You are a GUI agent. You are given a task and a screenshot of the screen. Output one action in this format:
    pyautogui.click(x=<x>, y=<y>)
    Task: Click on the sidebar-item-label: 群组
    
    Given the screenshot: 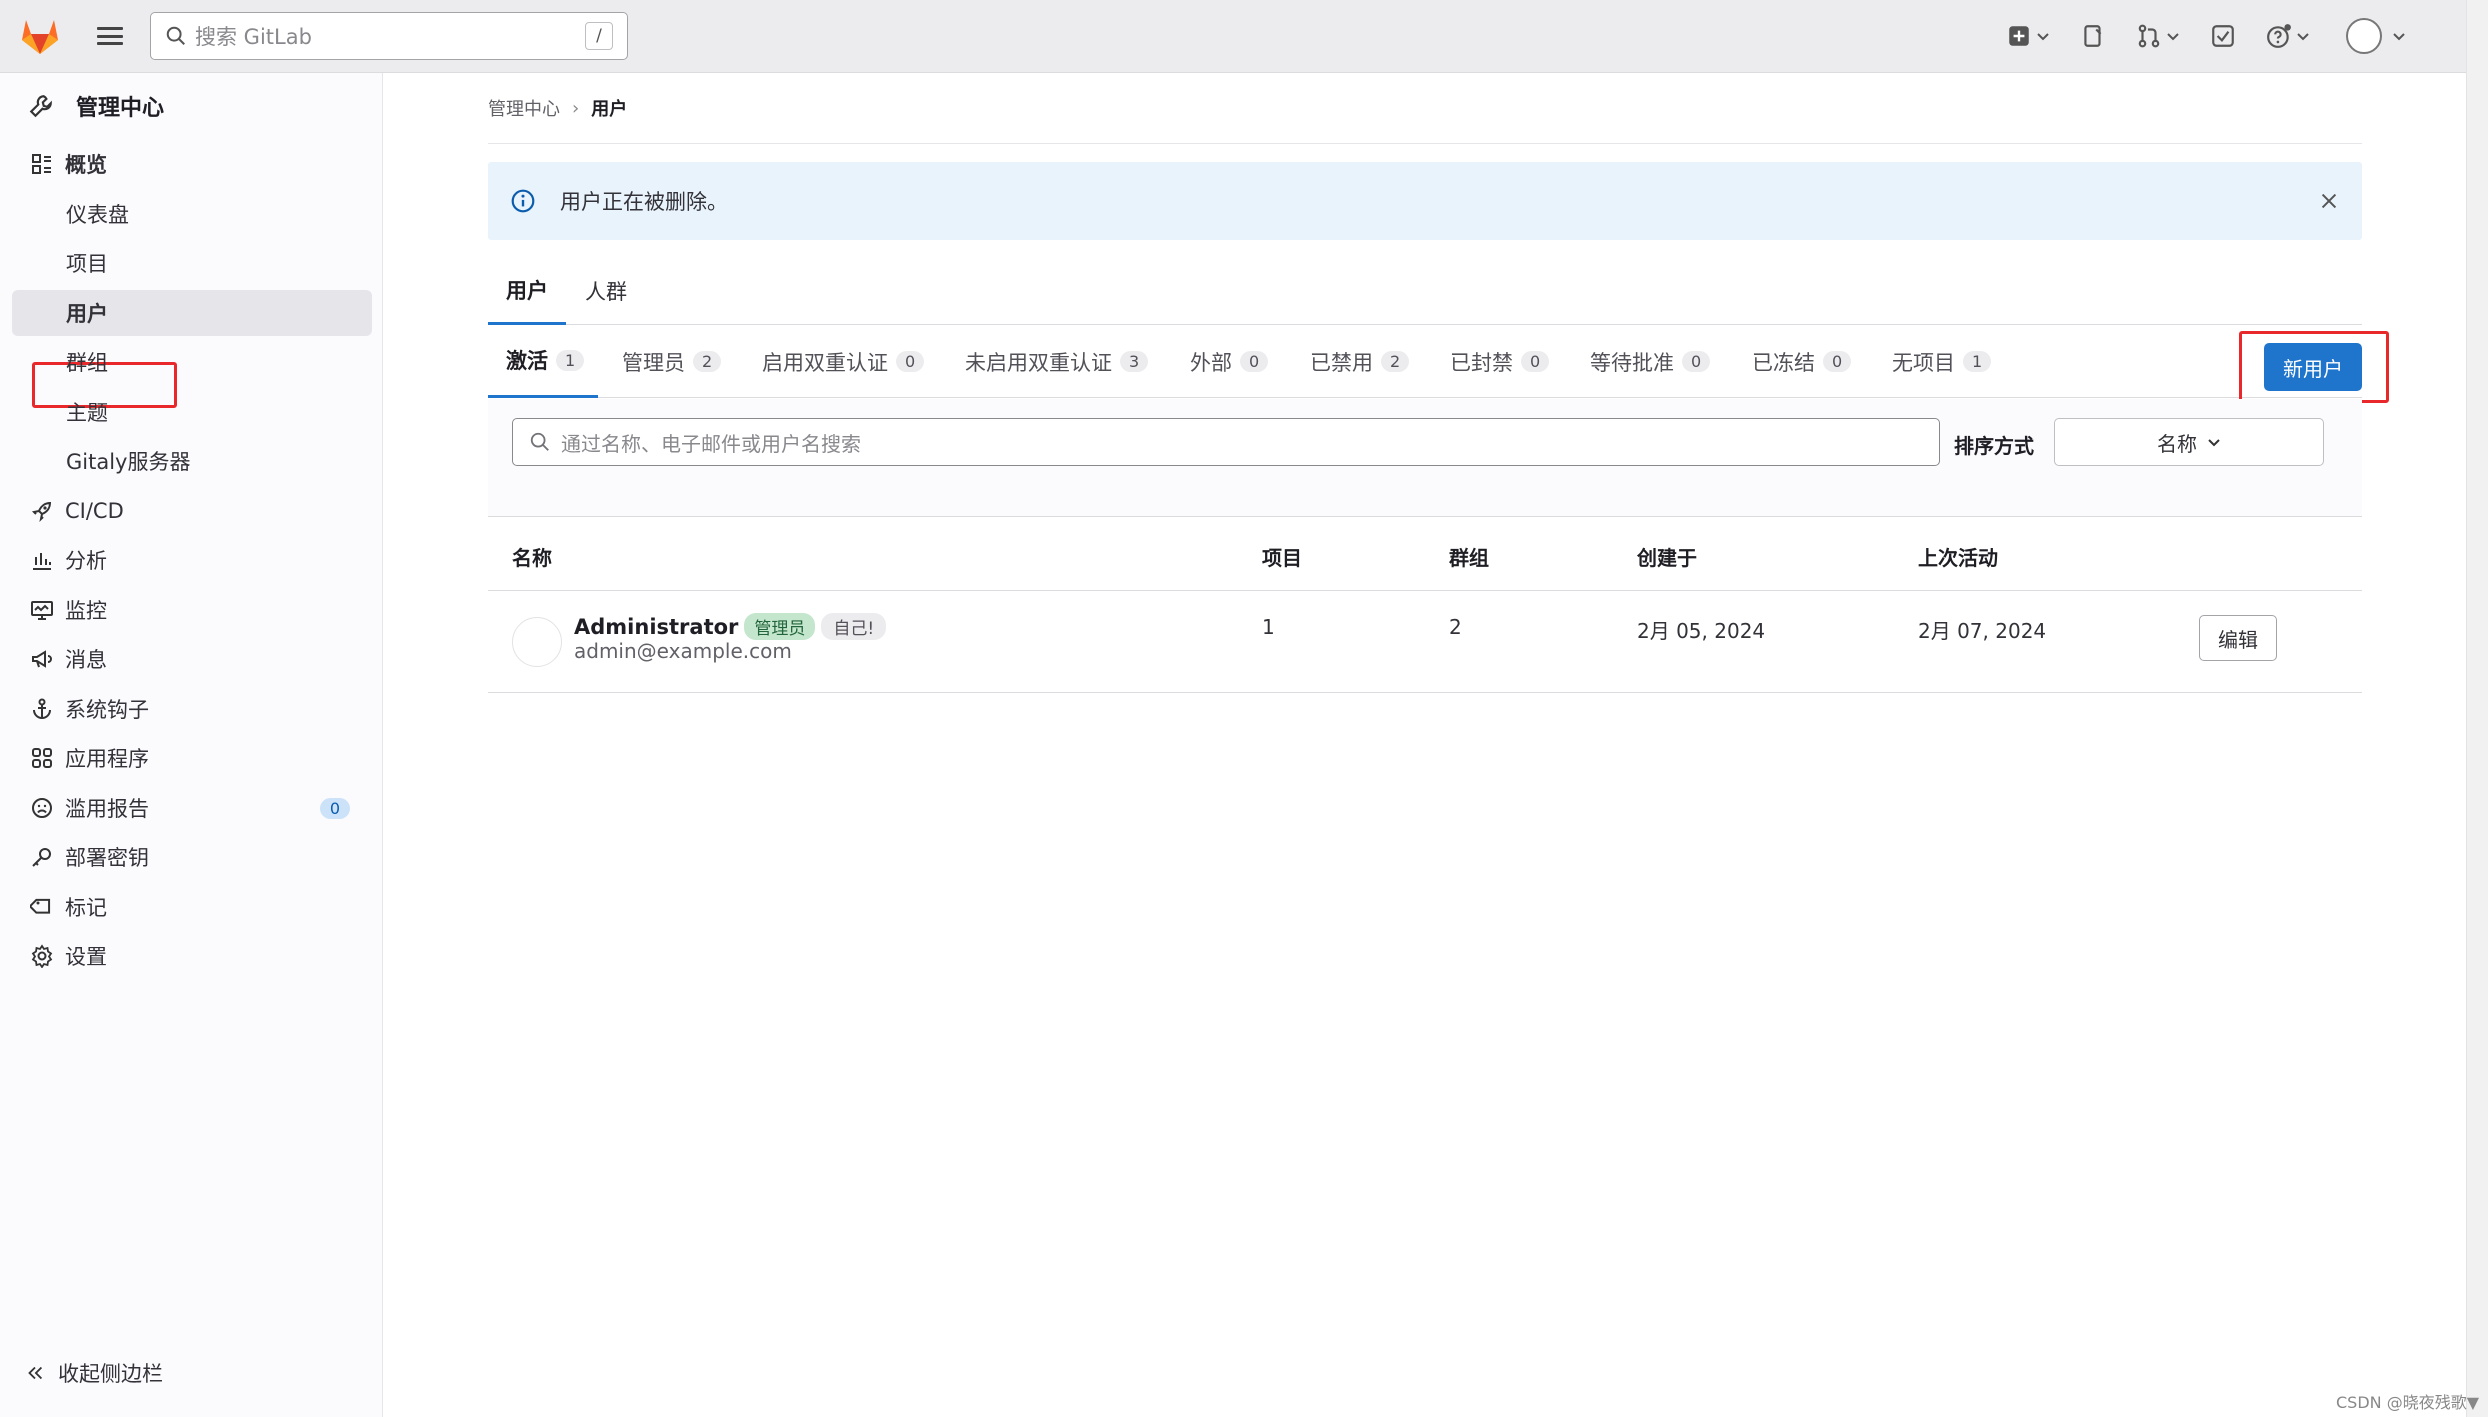 What is the action you would take?
    pyautogui.click(x=87, y=363)
    